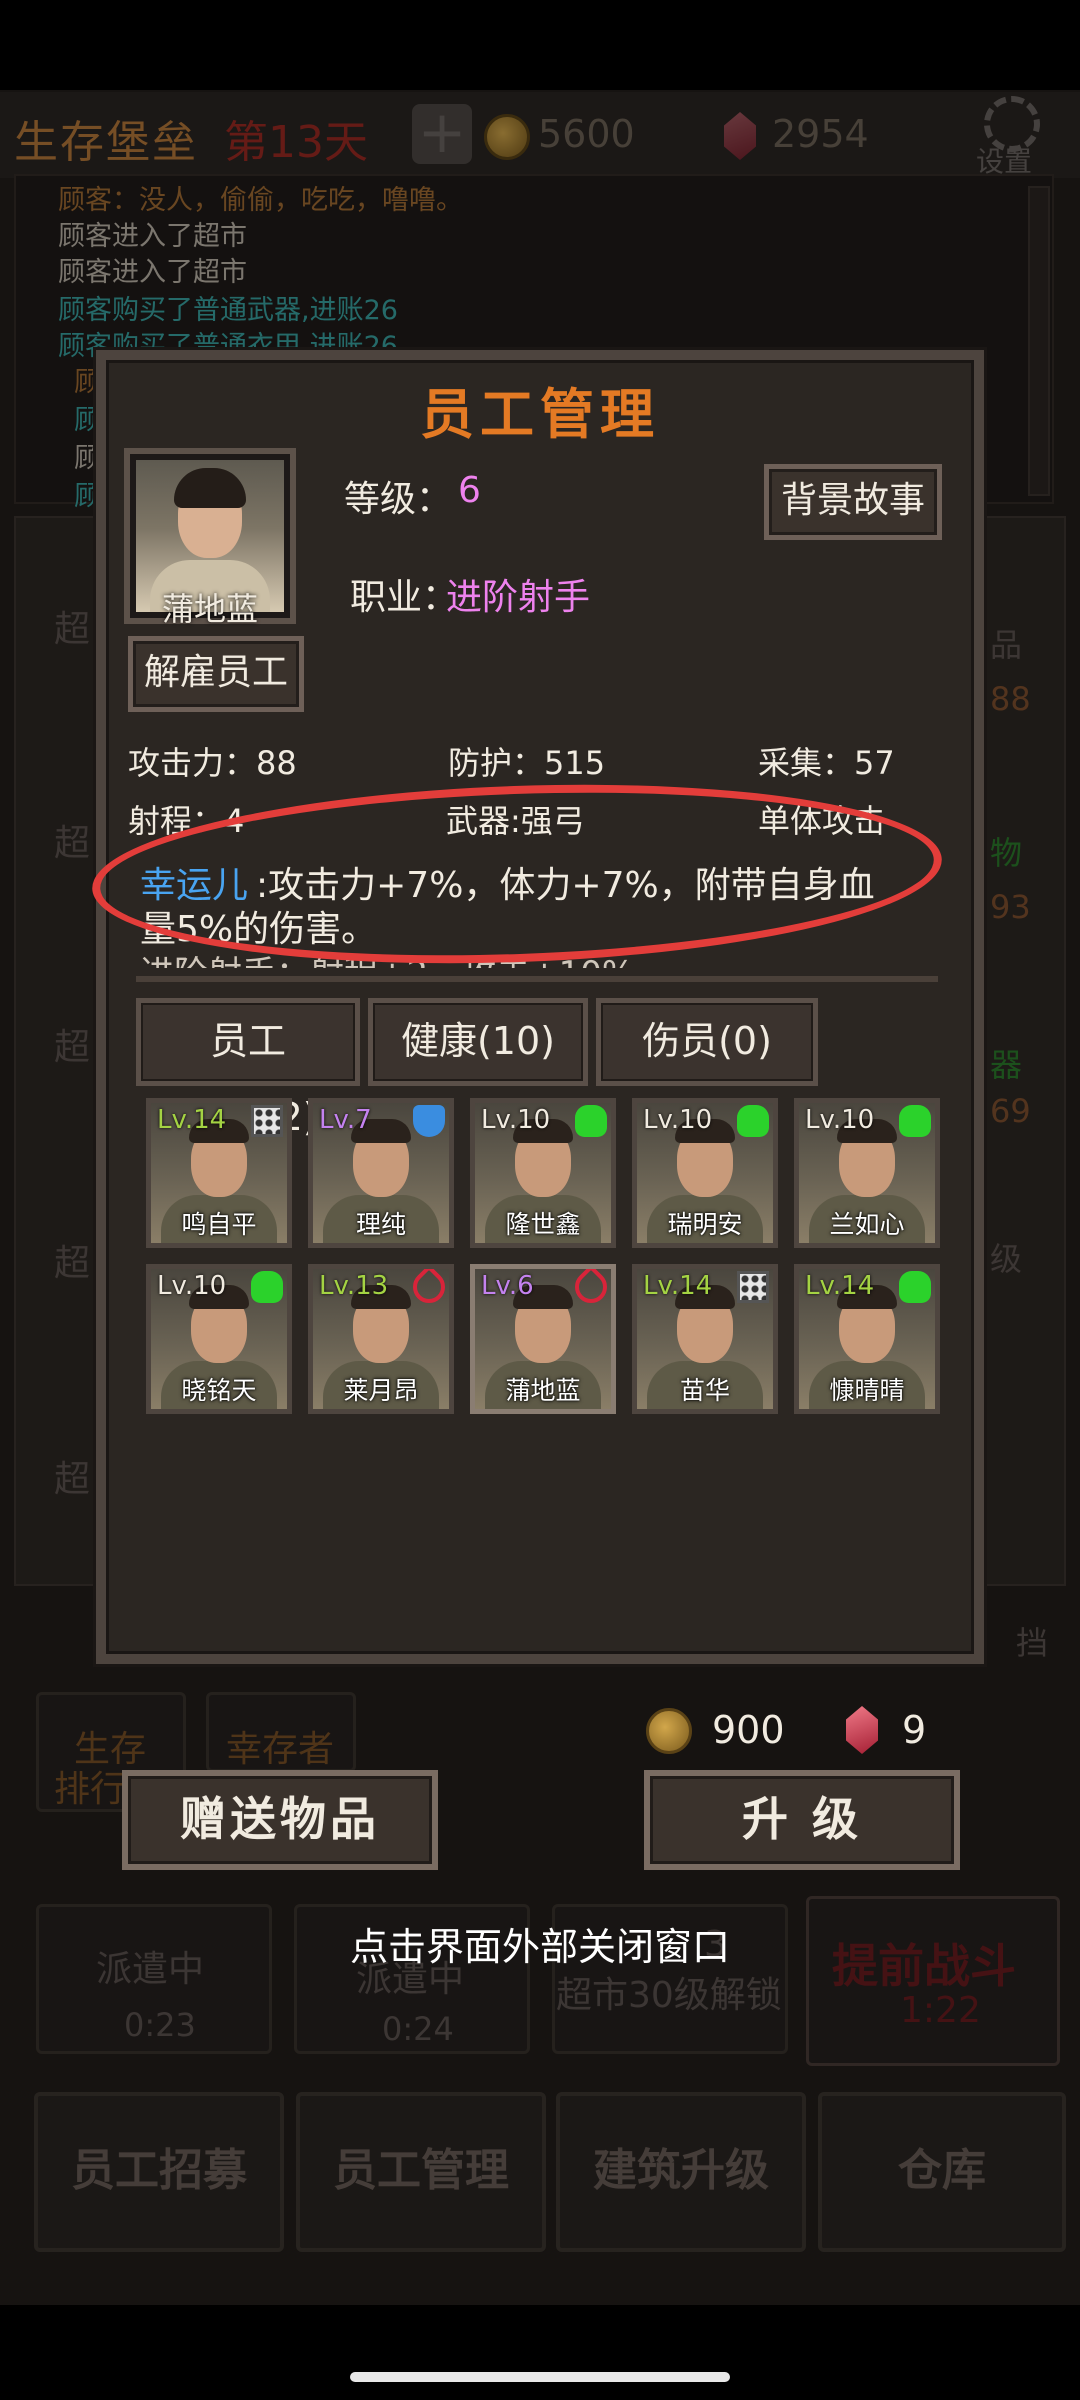 The width and height of the screenshot is (1080, 2400). What do you see at coordinates (543, 1224) in the screenshot?
I see `employee-name: 隆世鑫` at bounding box center [543, 1224].